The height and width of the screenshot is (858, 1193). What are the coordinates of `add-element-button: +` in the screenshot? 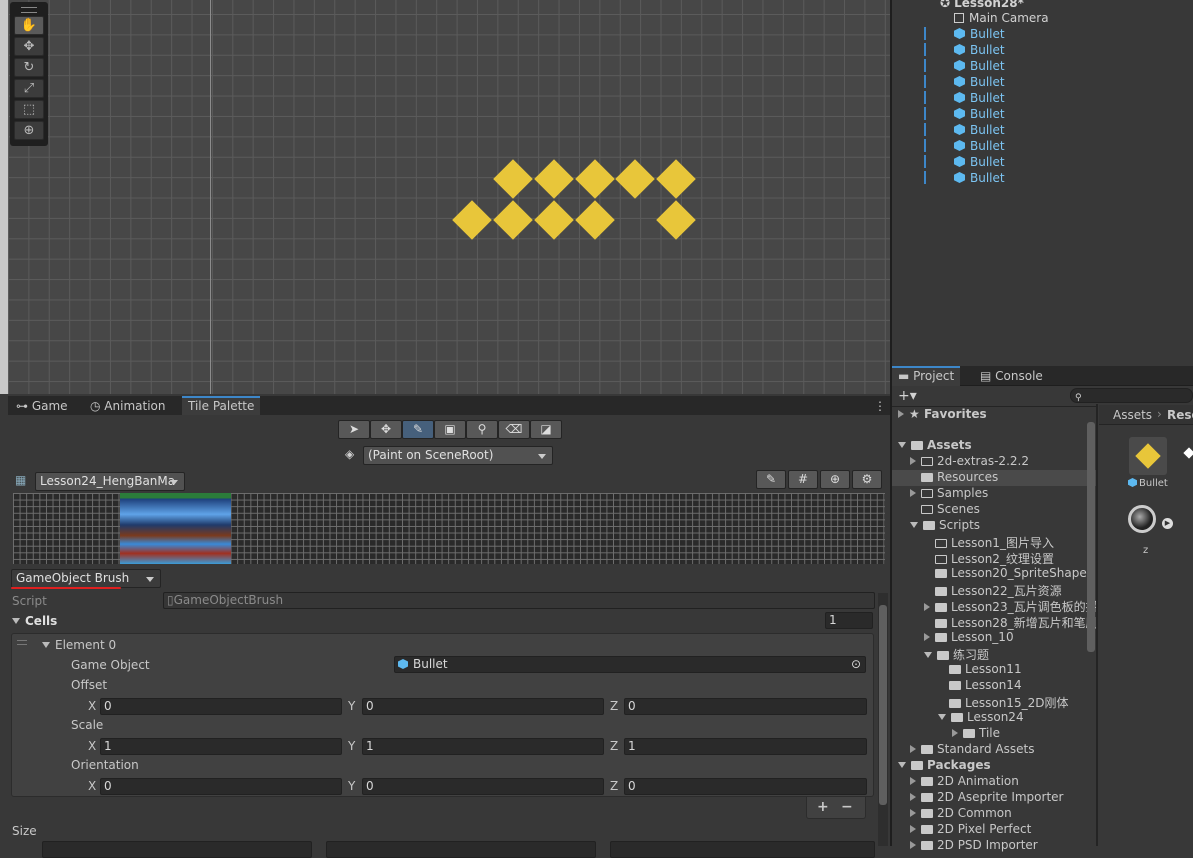 It's located at (823, 807).